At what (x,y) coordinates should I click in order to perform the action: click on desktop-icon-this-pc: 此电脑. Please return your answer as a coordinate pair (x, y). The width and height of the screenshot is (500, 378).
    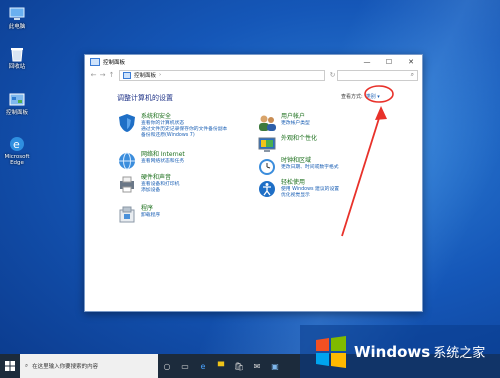
    Looking at the image, I should click on (17, 18).